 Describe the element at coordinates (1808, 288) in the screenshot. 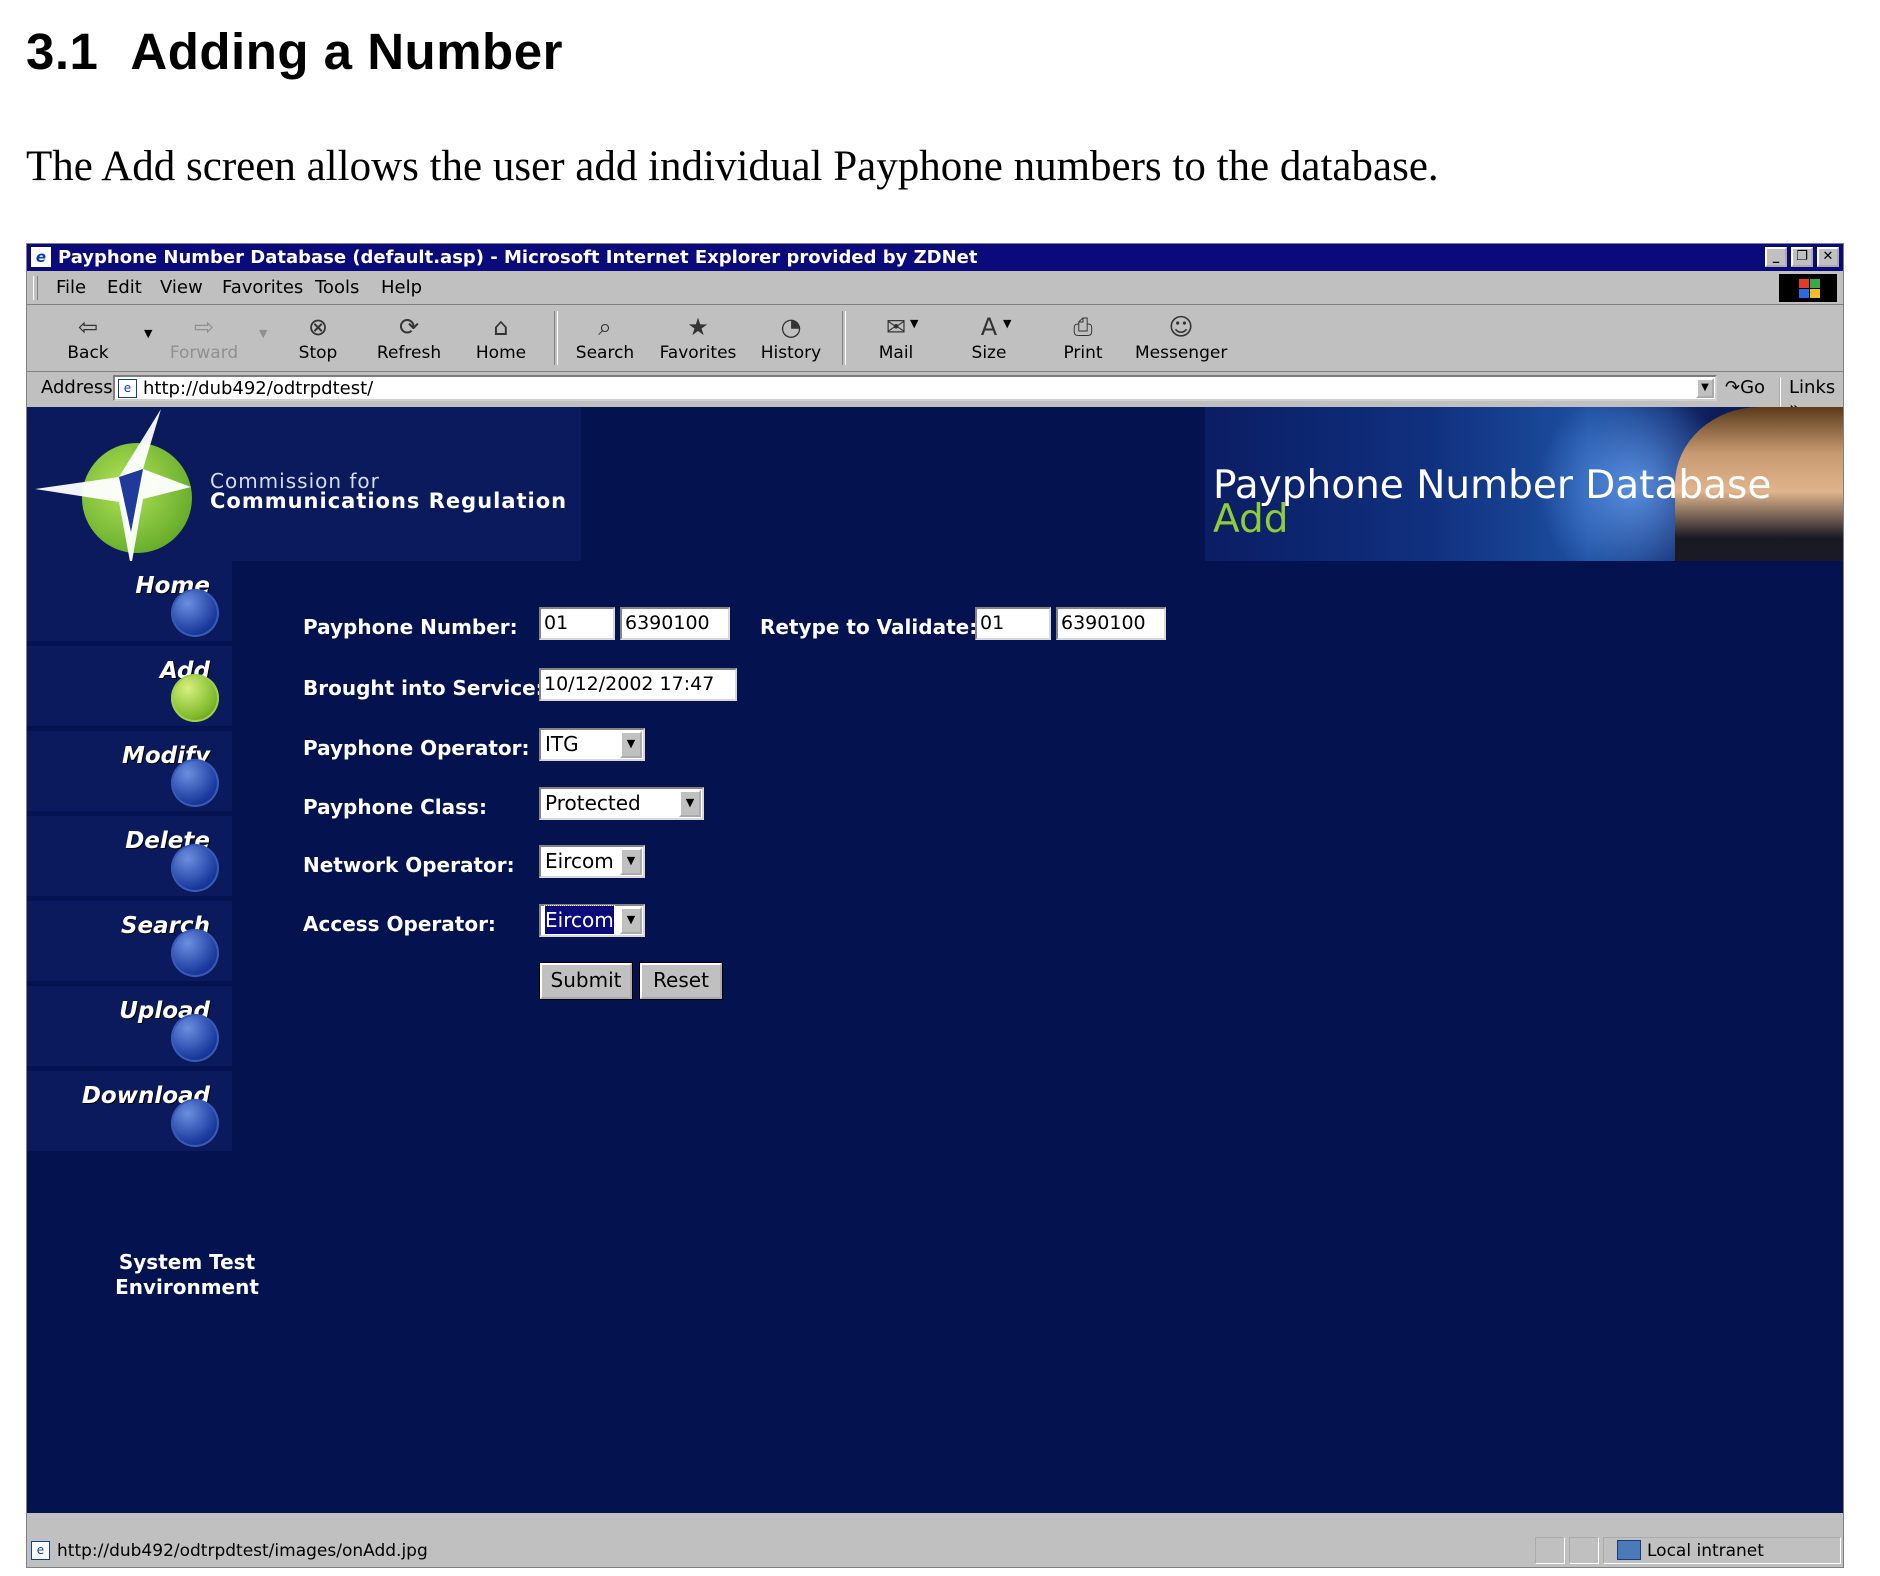

I see `windows-logo-icon` at that location.